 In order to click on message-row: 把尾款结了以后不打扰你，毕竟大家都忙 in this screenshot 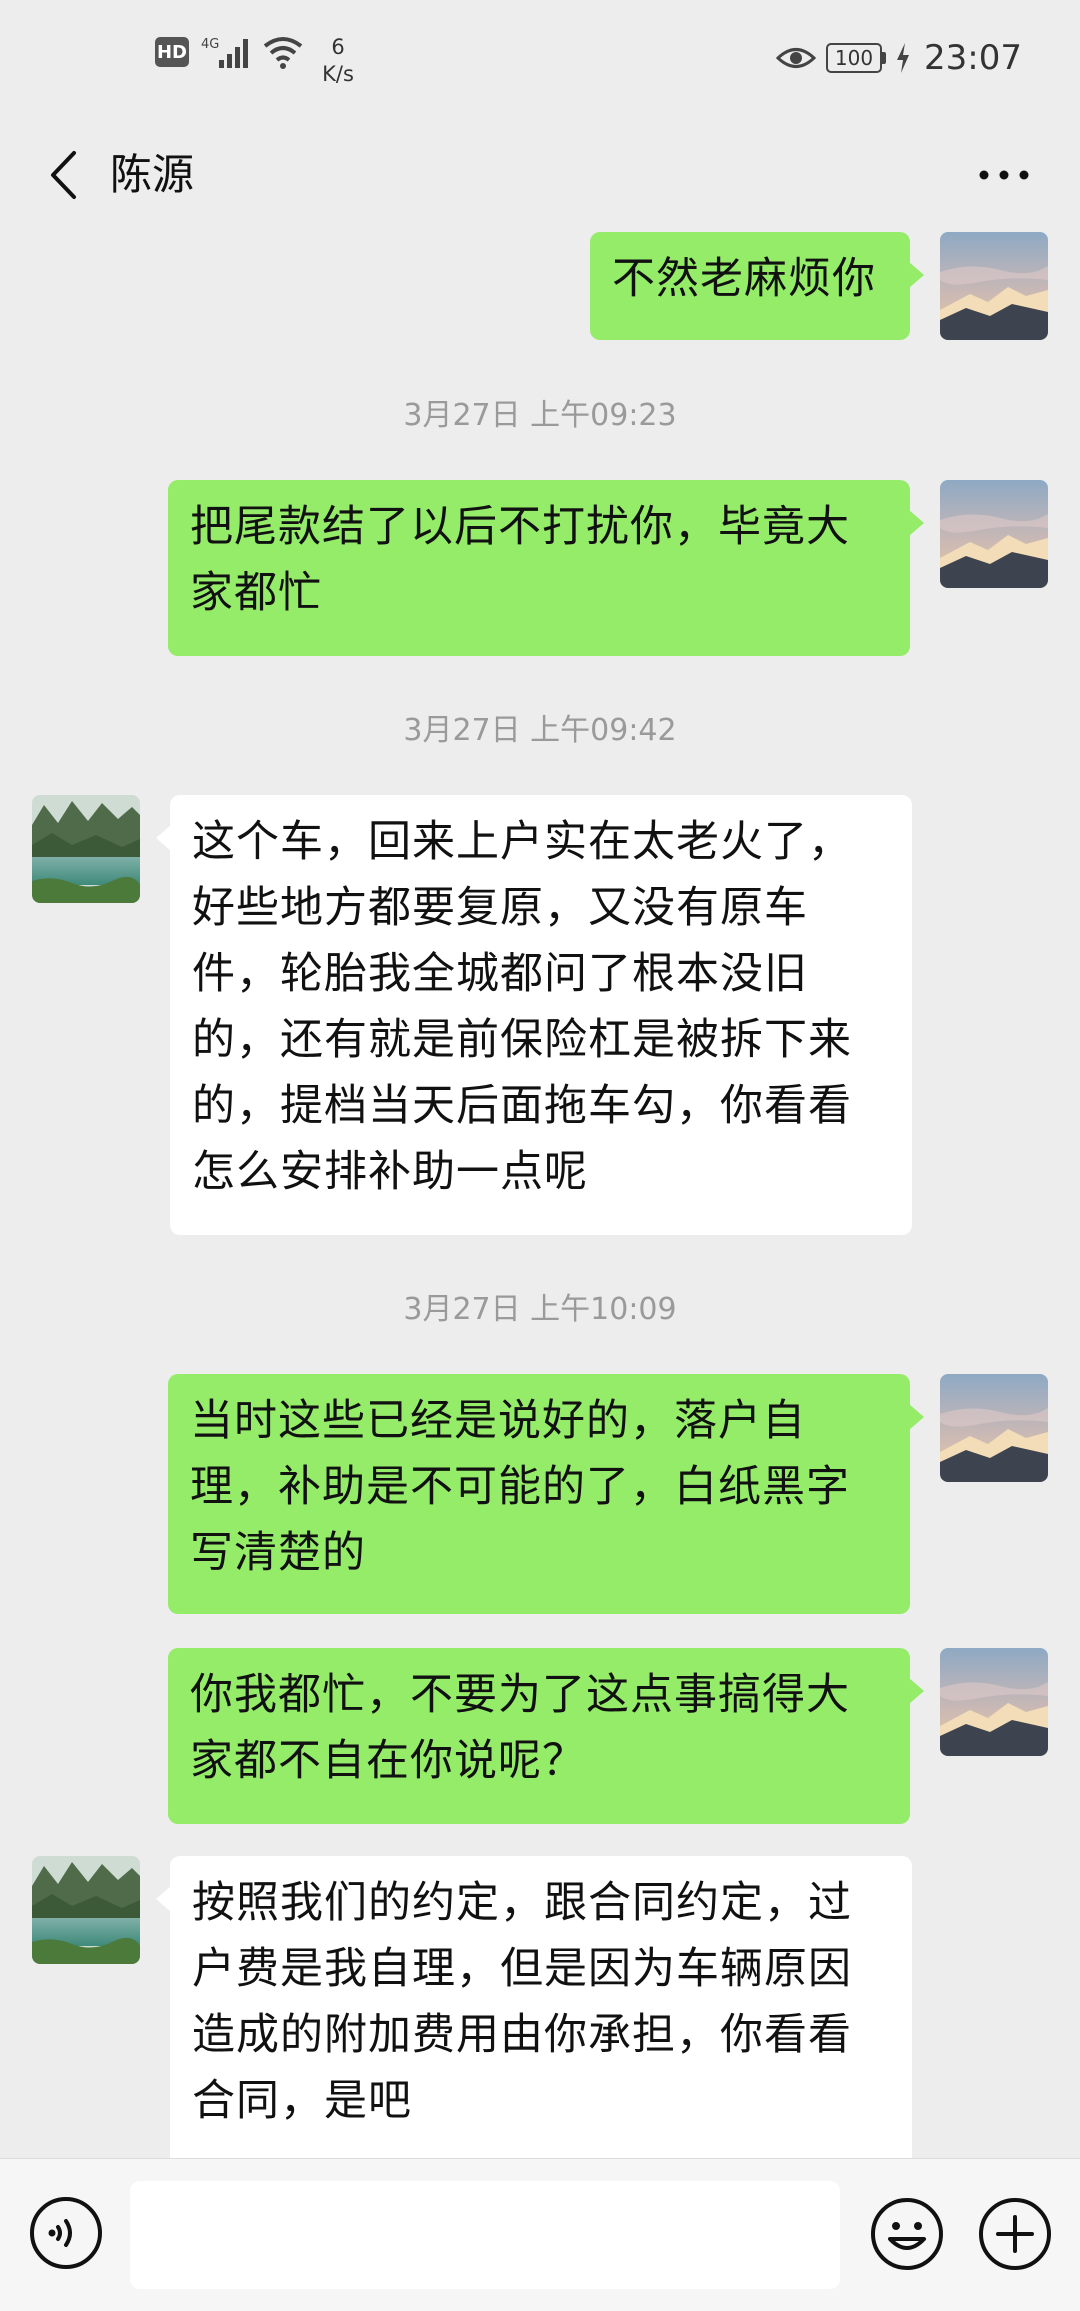, I will do `click(540, 568)`.